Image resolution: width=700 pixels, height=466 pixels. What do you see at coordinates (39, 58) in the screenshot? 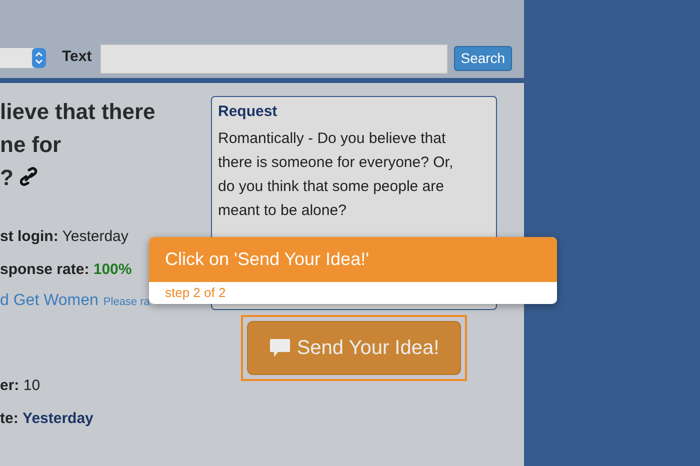
I see `dropdown-arrow-icon` at bounding box center [39, 58].